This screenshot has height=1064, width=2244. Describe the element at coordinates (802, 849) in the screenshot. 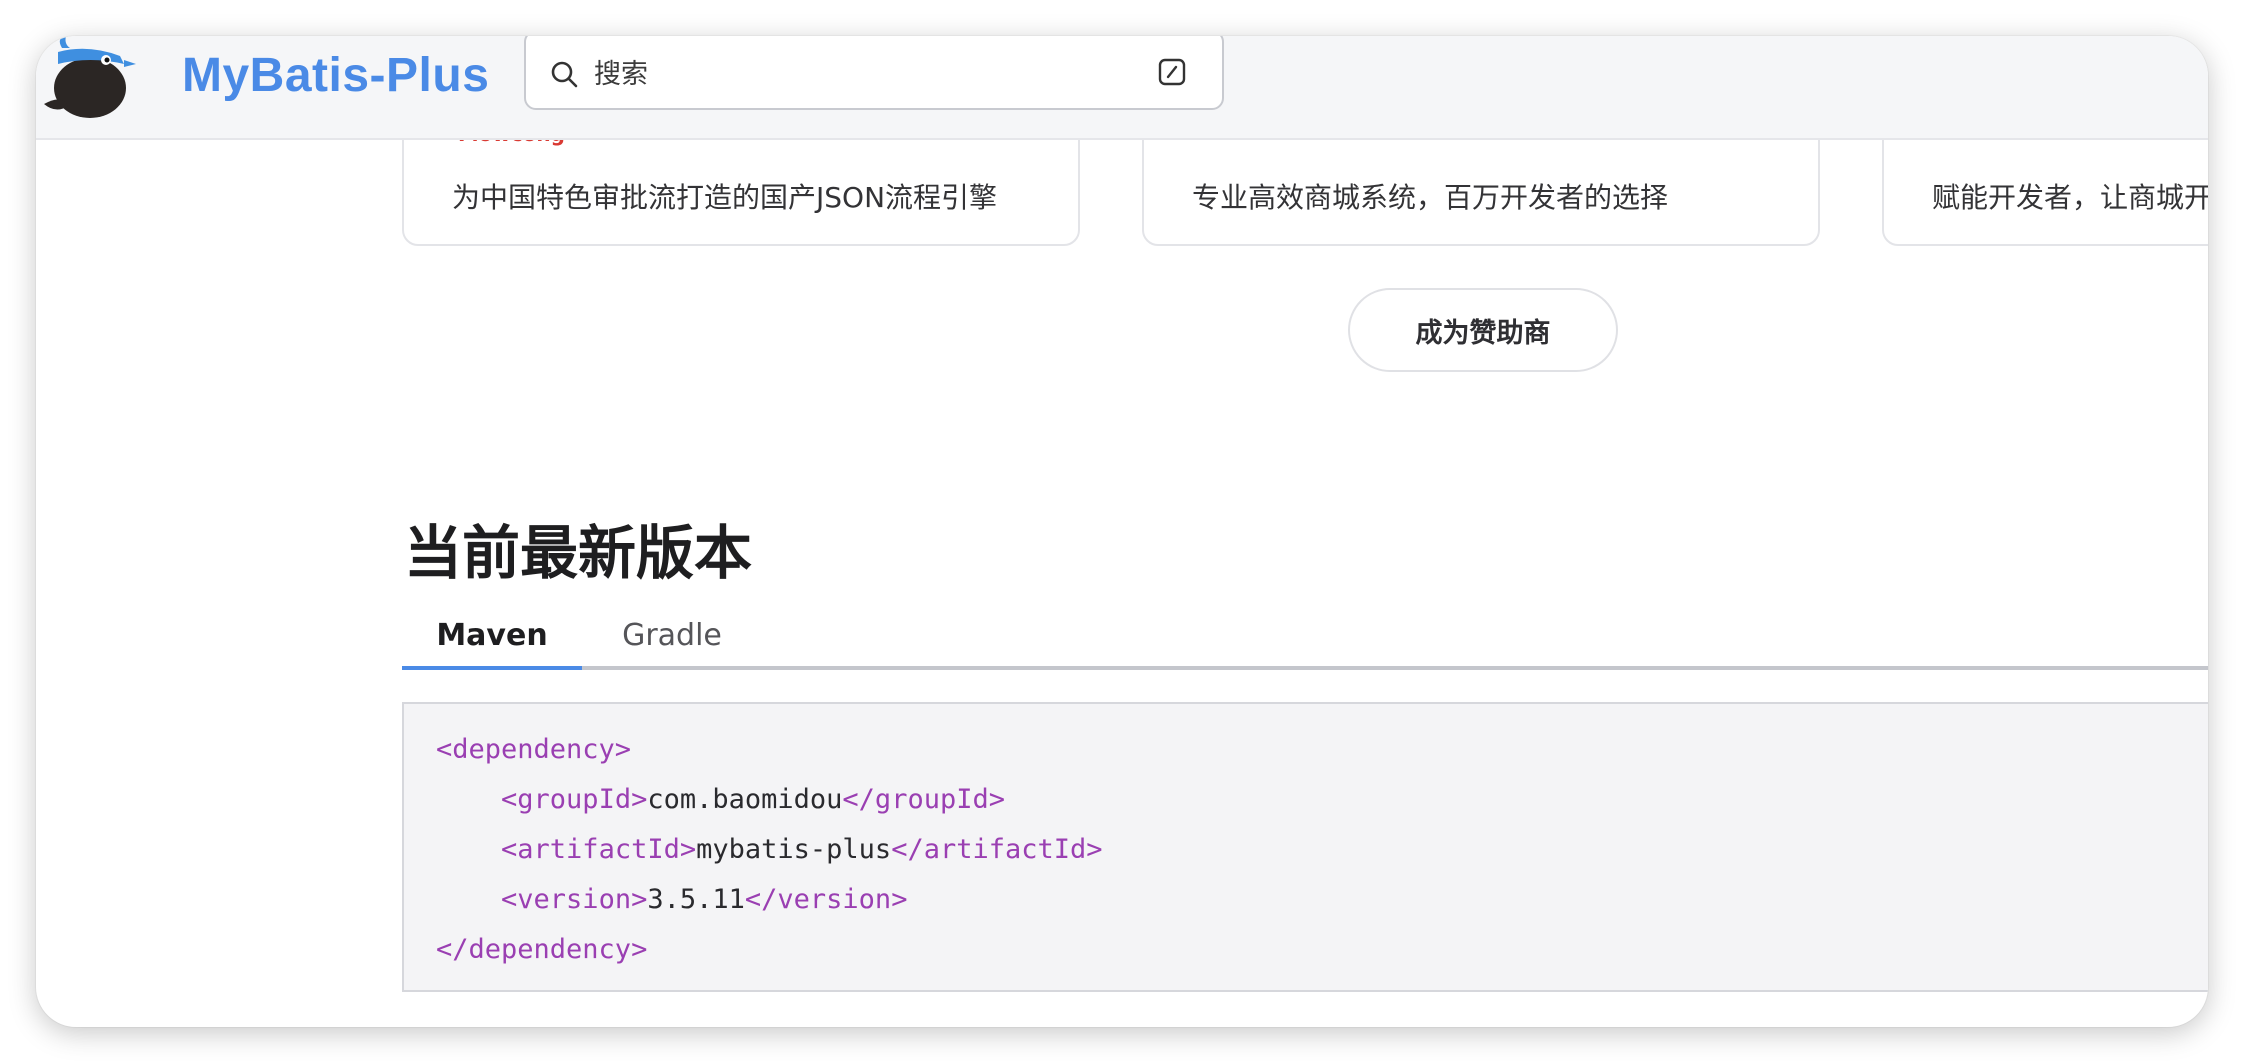

I see `code-line: <artifactId>mybatis-plus</artifactId>` at that location.